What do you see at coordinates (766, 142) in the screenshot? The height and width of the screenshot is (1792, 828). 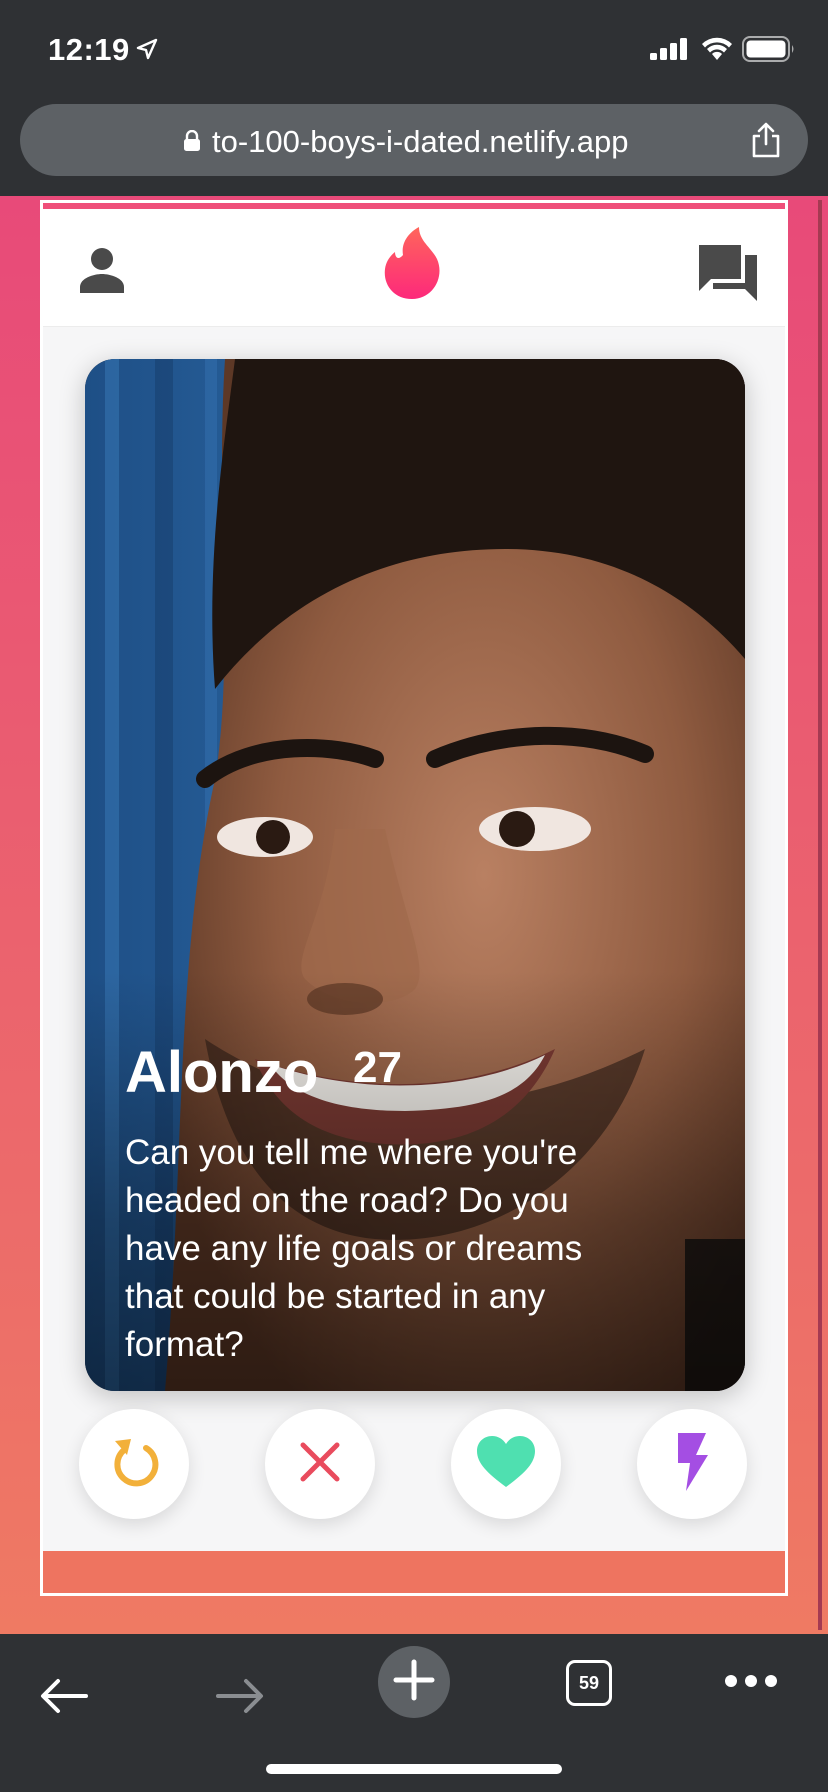 I see `share-icon` at bounding box center [766, 142].